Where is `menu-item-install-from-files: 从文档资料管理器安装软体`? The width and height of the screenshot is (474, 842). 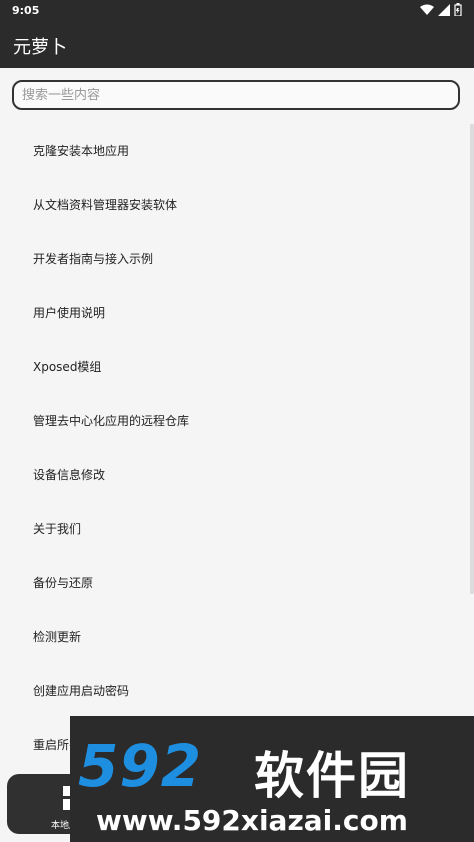
menu-item-install-from-files: 从文档资料管理器安装软体 is located at coordinates (235, 205).